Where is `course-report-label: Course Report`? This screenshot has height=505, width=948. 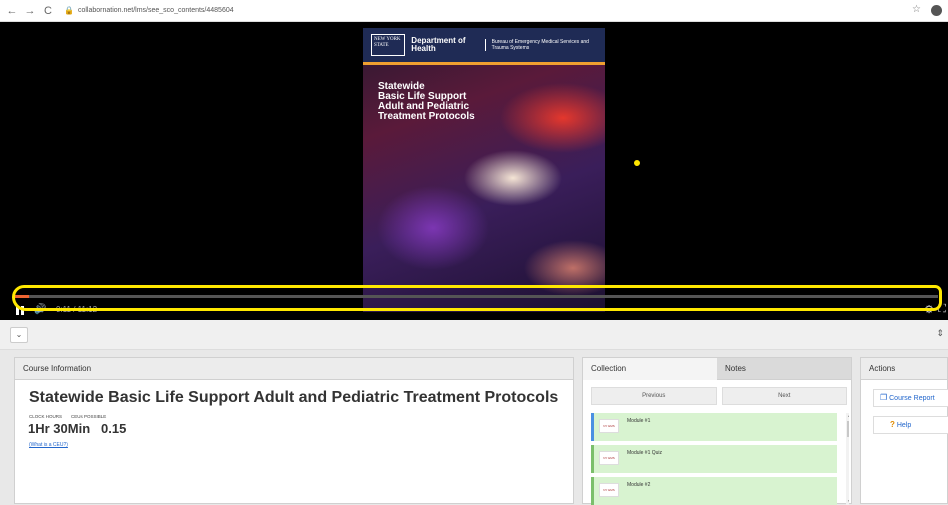 course-report-label: Course Report is located at coordinates (912, 398).